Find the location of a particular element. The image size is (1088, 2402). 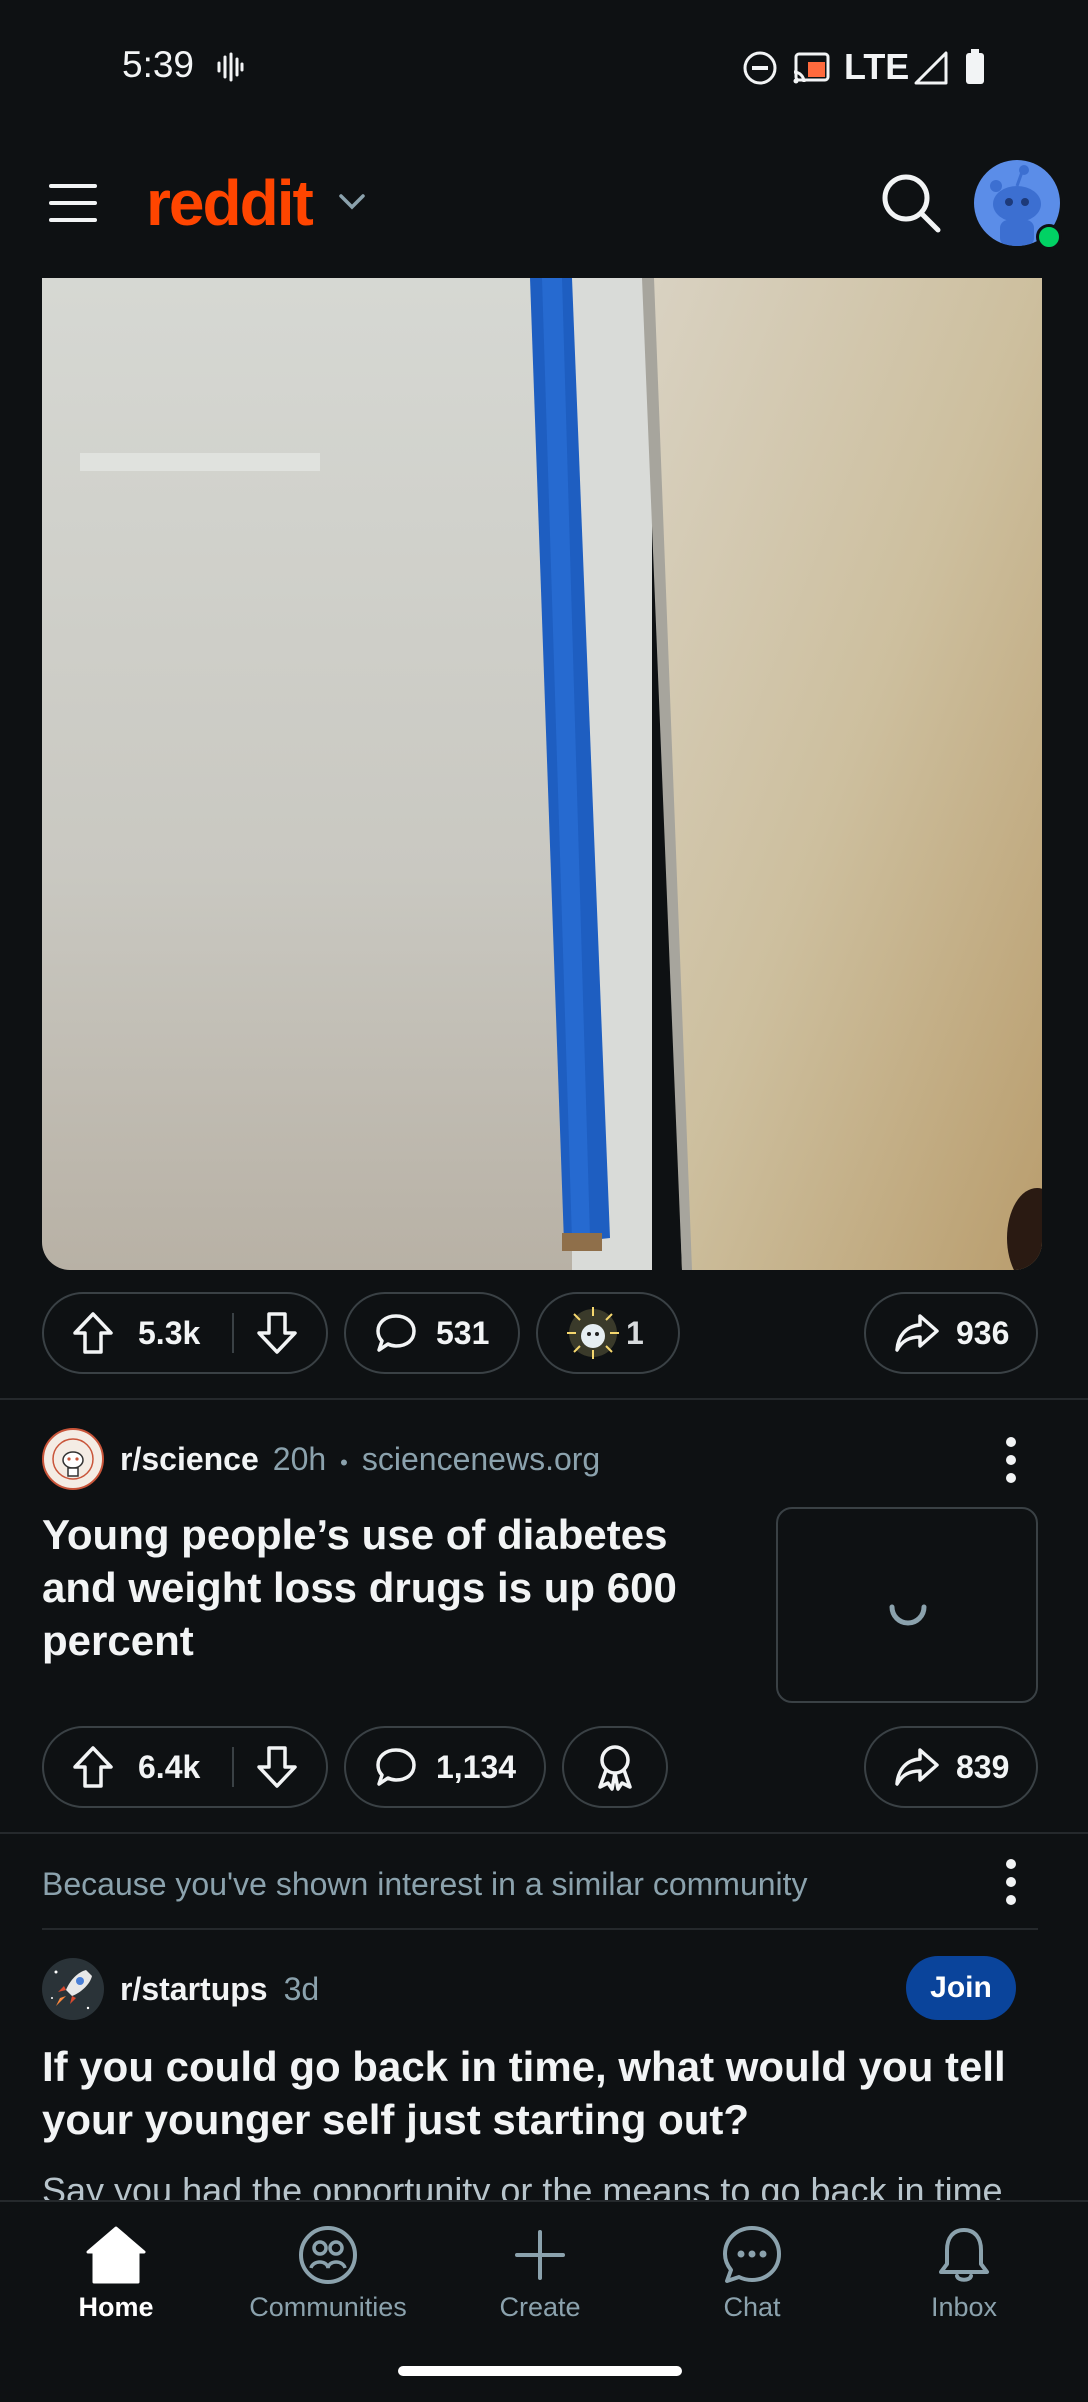

subreddit-icon-science is located at coordinates (73, 1459).